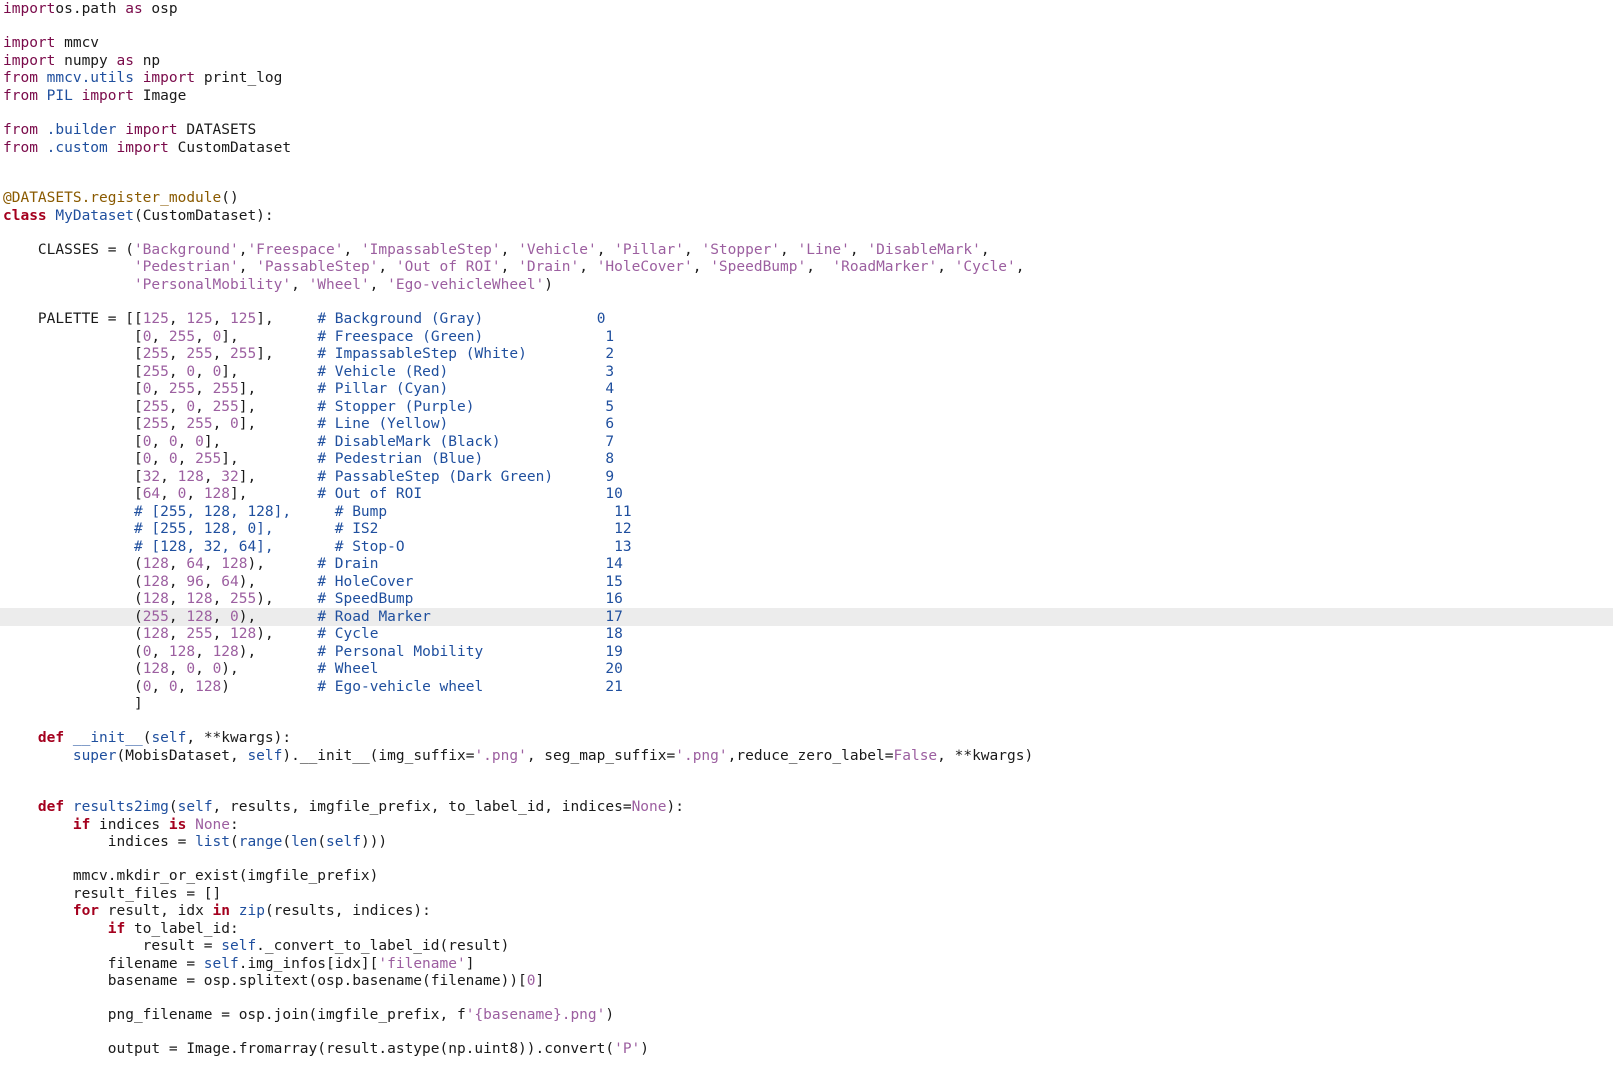 The height and width of the screenshot is (1090, 1613). Describe the element at coordinates (251, 911) in the screenshot. I see `code-token: zip` at that location.